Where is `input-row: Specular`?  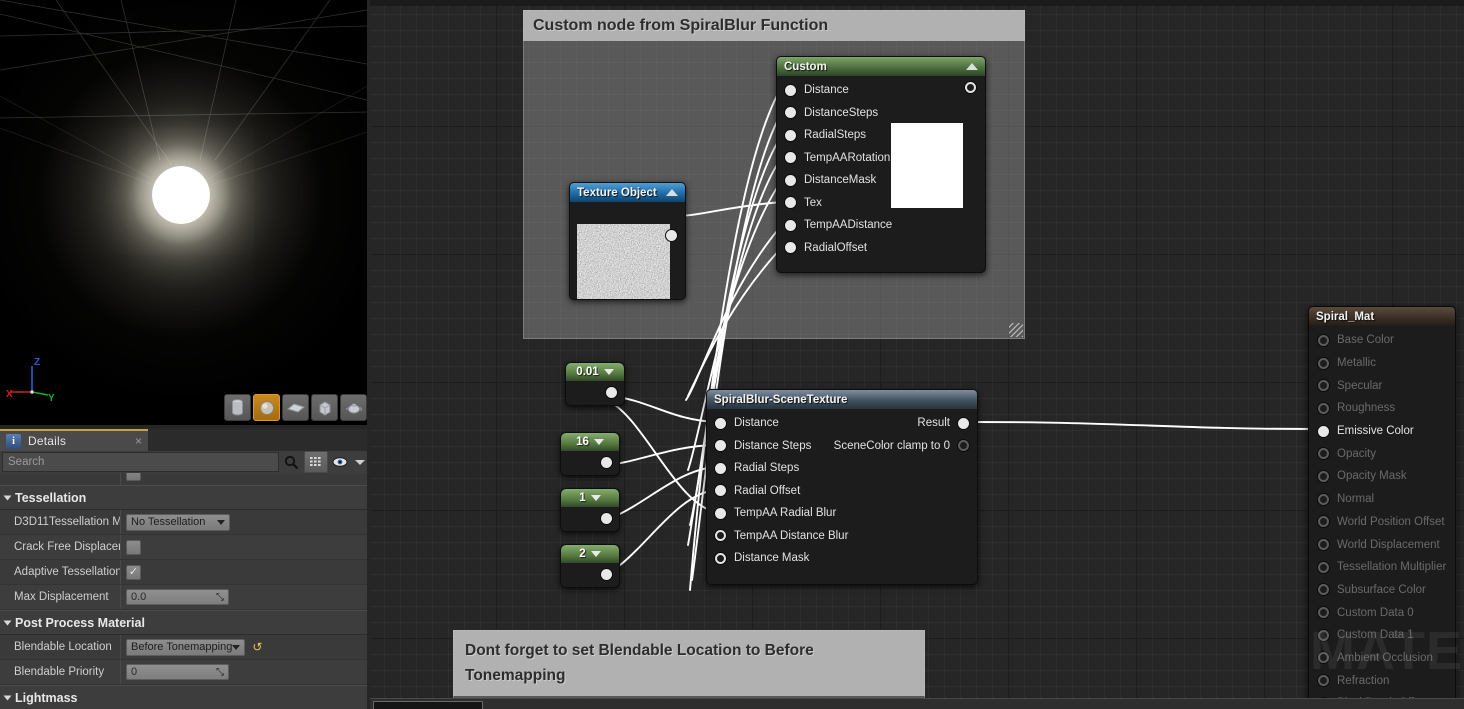
input-row: Specular is located at coordinates (1382, 385).